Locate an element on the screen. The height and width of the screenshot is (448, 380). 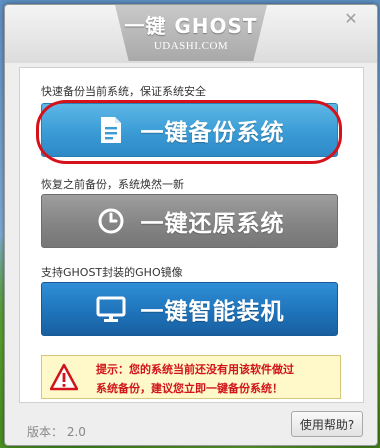
warning-icon is located at coordinates (64, 377).